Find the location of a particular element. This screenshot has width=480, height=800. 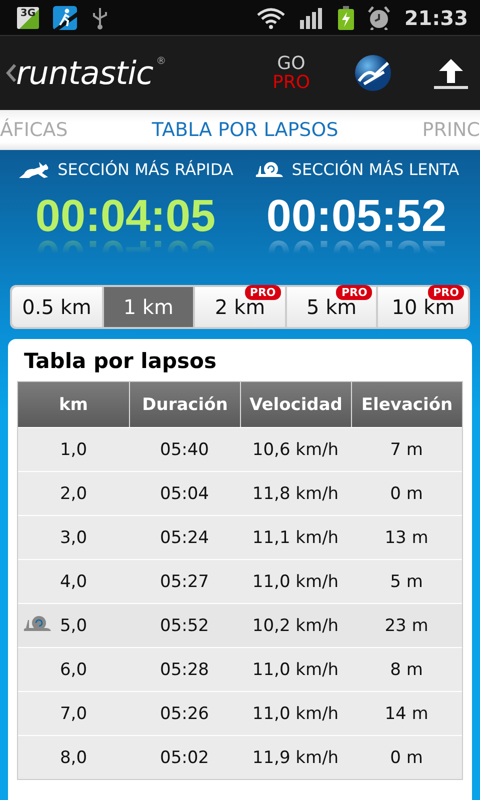

runner-app-icon is located at coordinates (65, 18).